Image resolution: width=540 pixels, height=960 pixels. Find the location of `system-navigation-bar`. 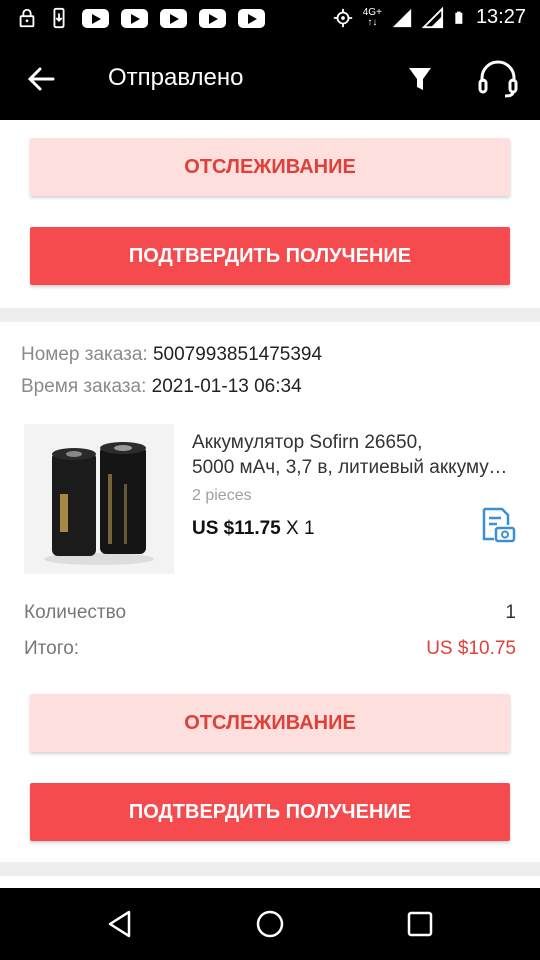

system-navigation-bar is located at coordinates (270, 924).